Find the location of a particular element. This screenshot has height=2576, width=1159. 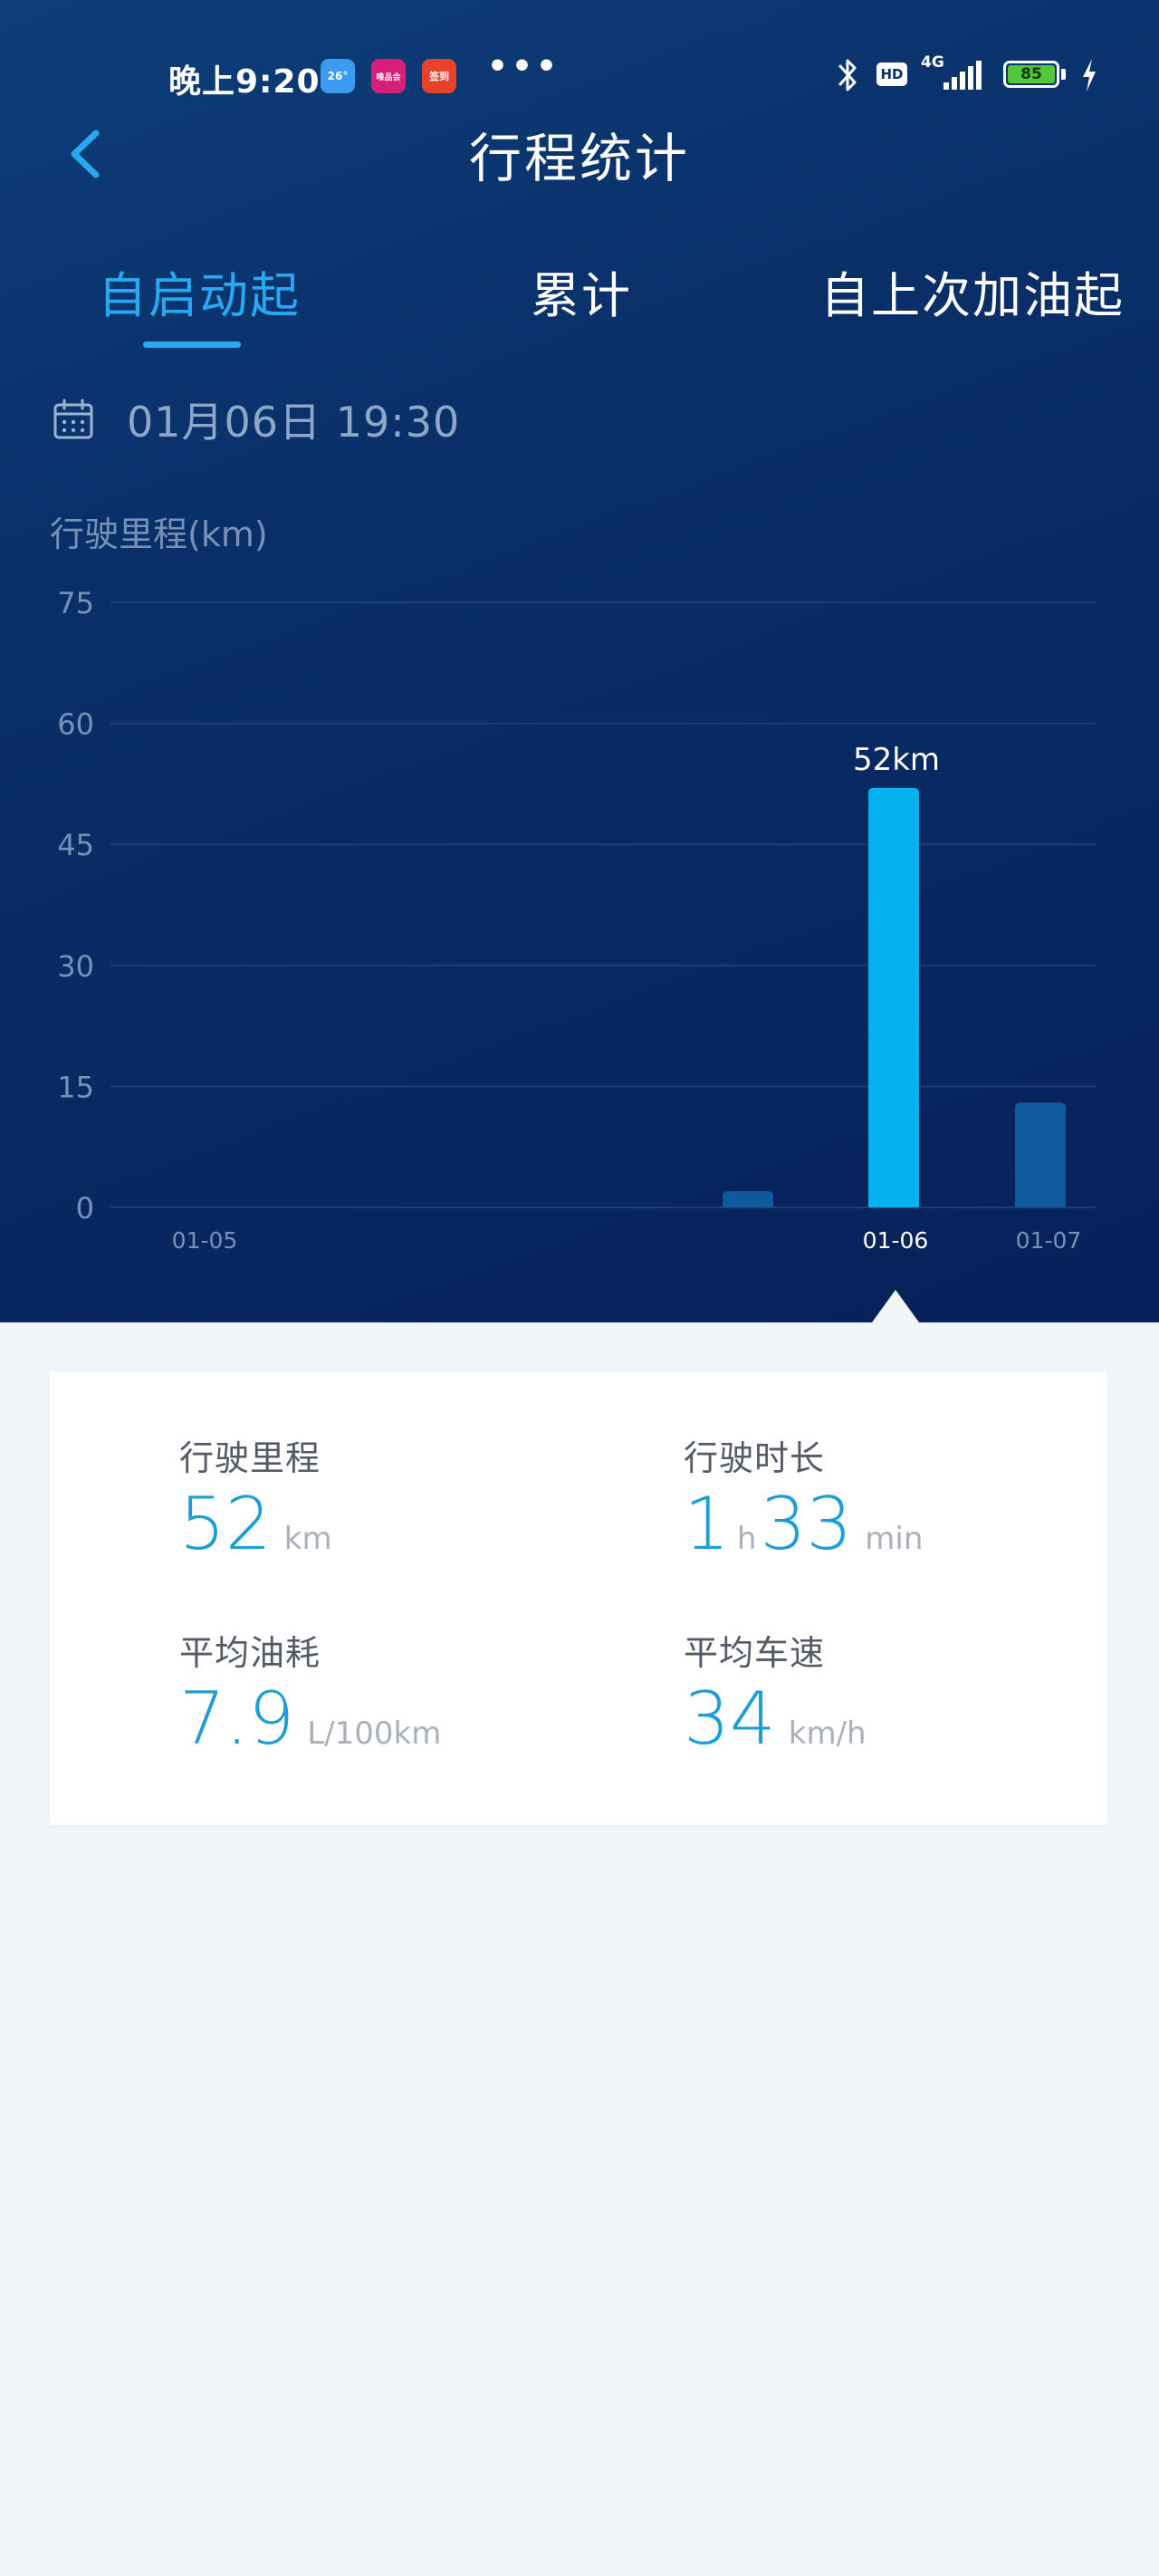

selected-bar-pointer is located at coordinates (896, 1306).